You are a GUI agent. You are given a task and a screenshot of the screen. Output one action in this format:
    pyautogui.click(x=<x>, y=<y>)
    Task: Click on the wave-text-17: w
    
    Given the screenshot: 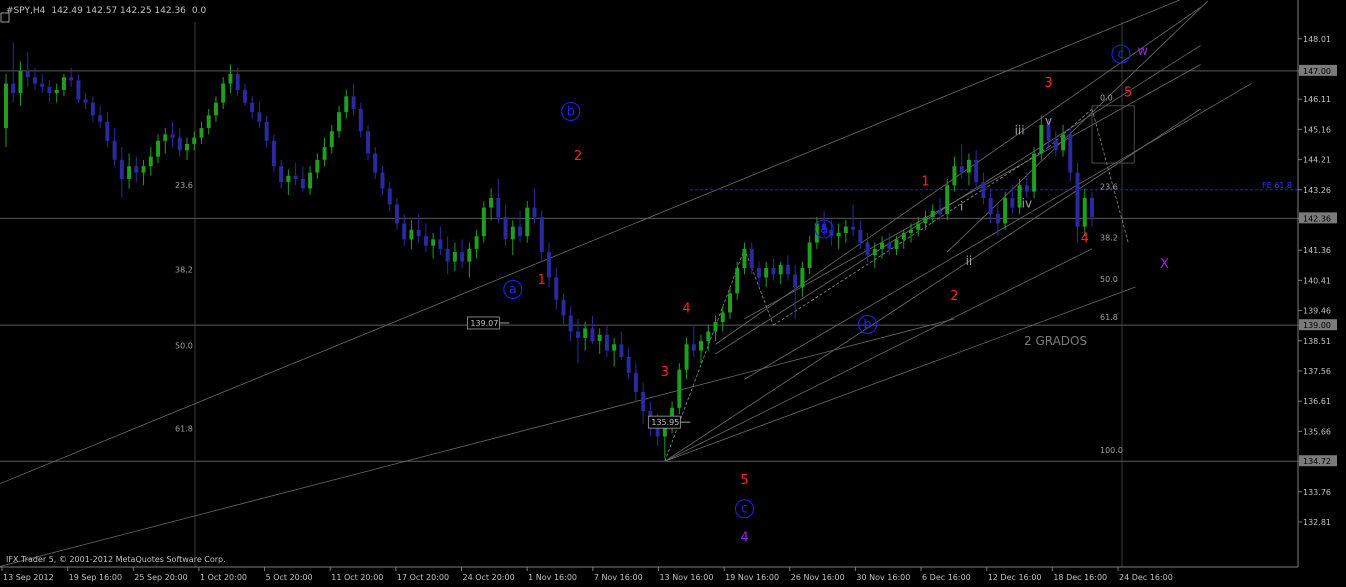 What is the action you would take?
    pyautogui.click(x=1142, y=51)
    